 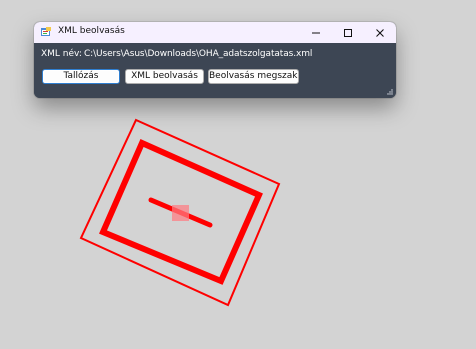 I want to click on window-titlebar: XML beolvasás, so click(x=215, y=33).